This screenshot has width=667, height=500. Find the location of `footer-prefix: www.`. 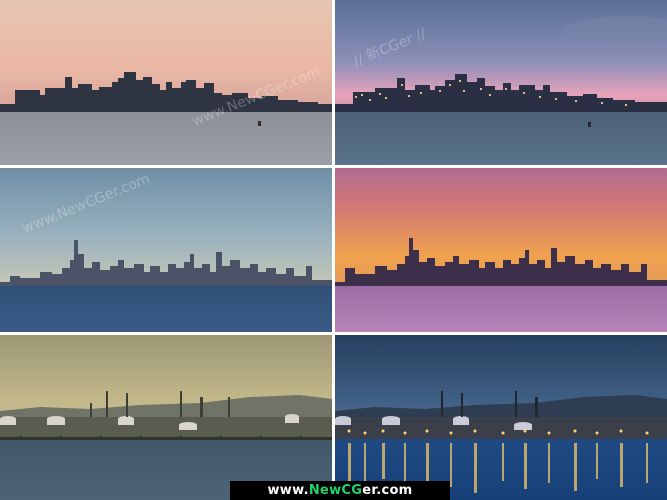

footer-prefix: www. is located at coordinates (288, 490).